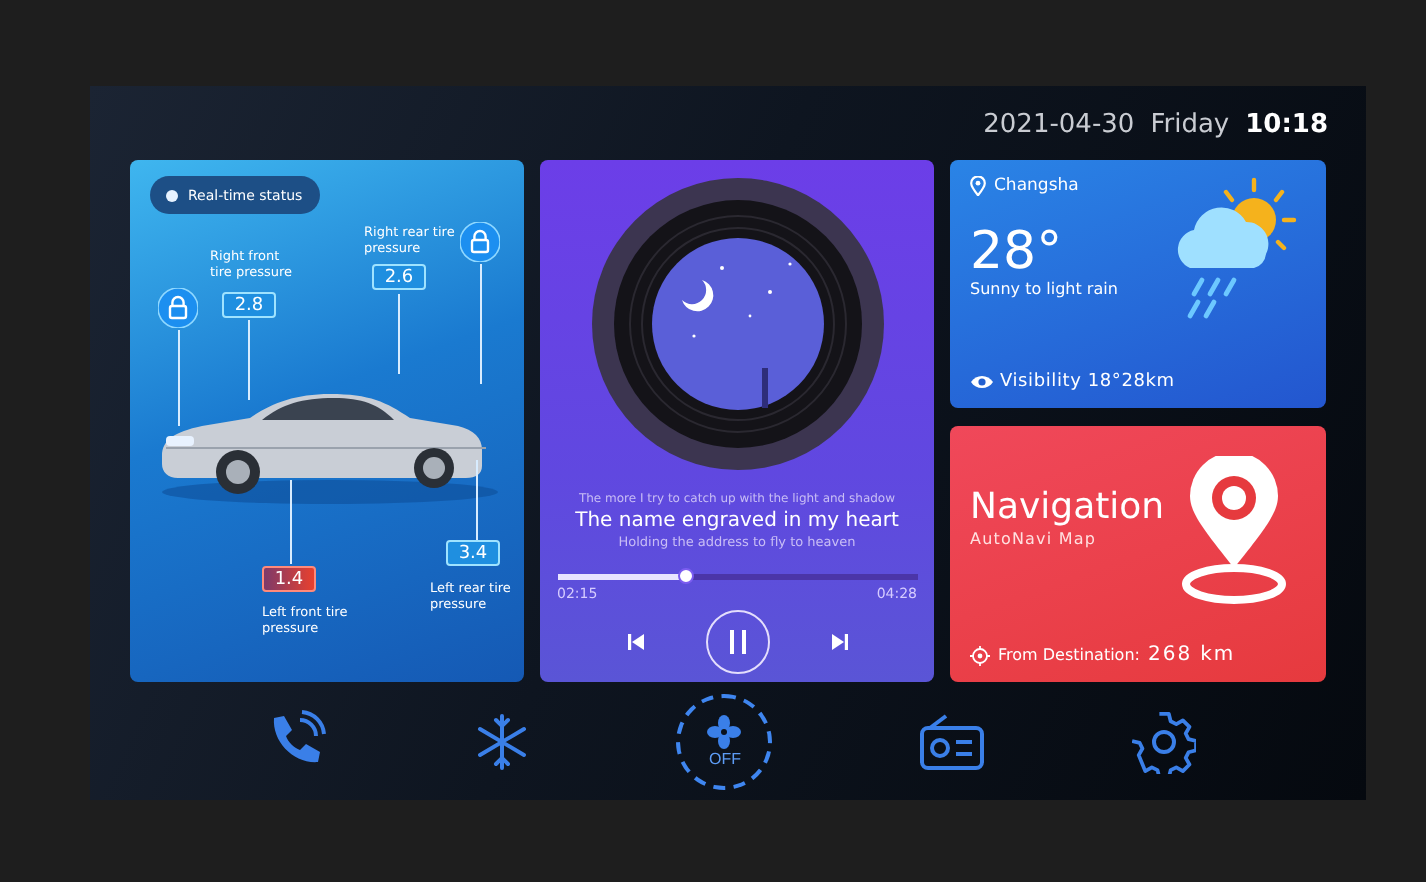 The height and width of the screenshot is (882, 1426). Describe the element at coordinates (1016, 252) in the screenshot. I see `temperature-text: 28°` at that location.